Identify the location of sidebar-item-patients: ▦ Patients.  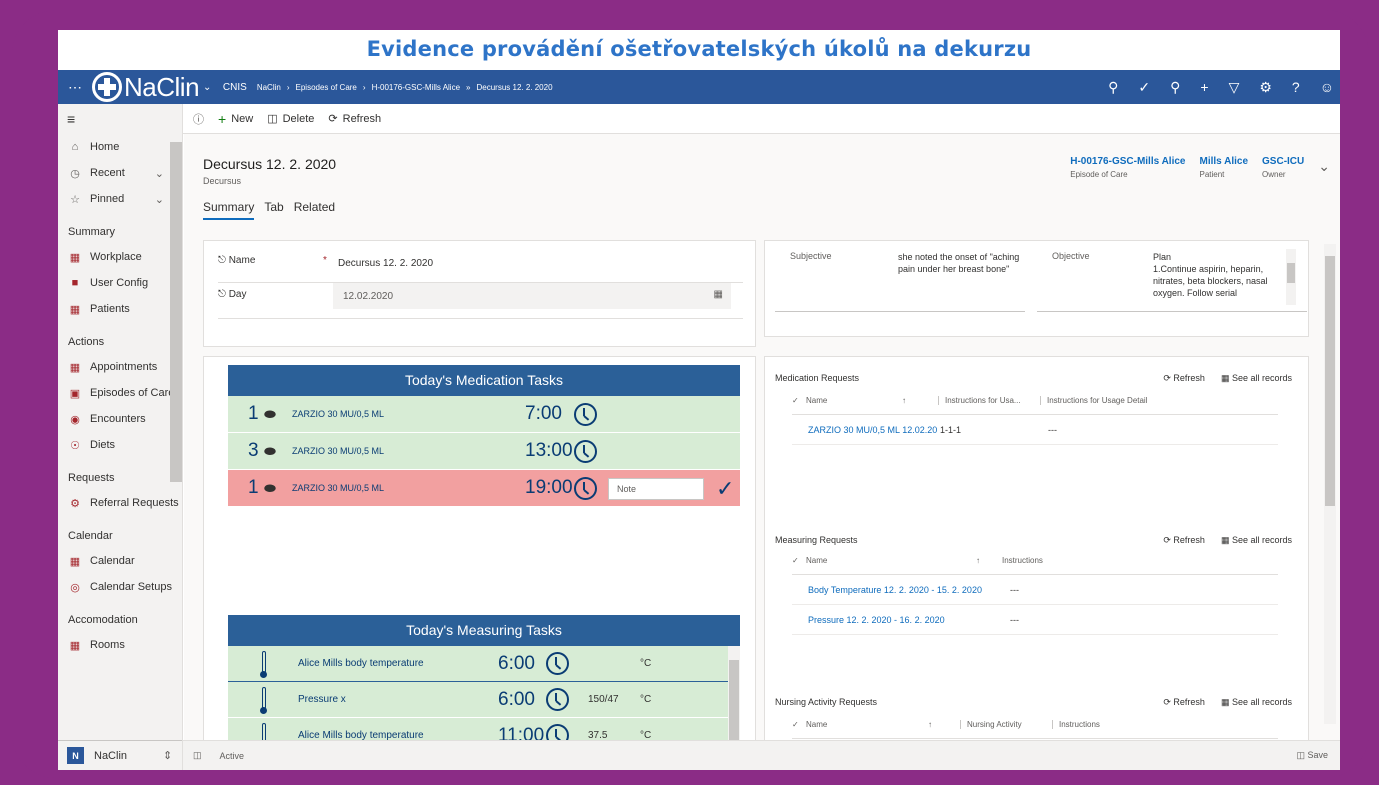
(120, 309).